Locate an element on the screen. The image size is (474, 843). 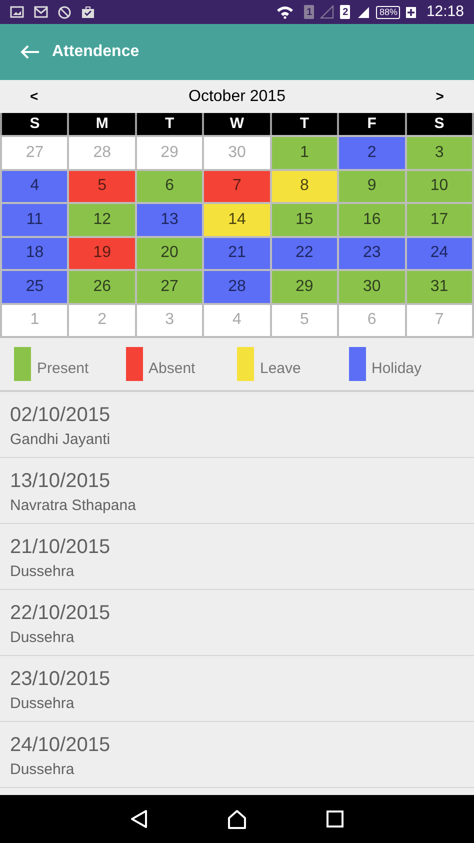
screen-title: Attendence is located at coordinates (96, 52).